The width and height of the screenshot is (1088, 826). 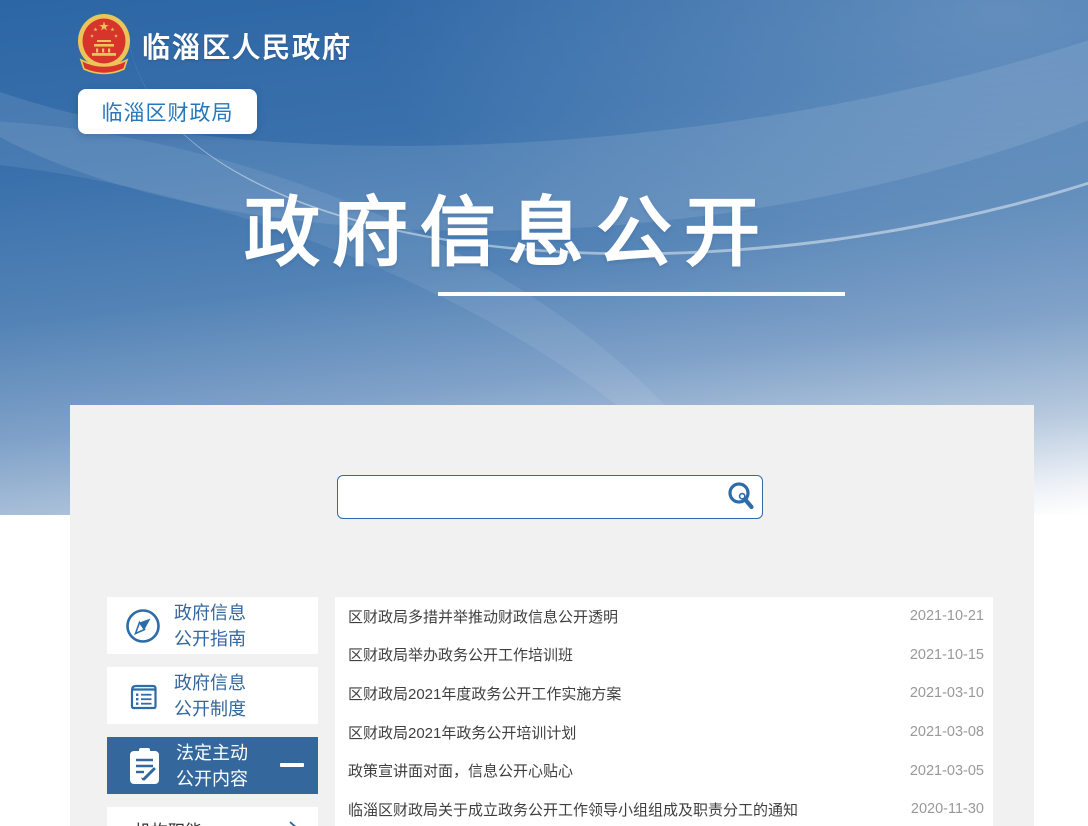 What do you see at coordinates (946, 732) in the screenshot?
I see `news-item-date: 2021-03-08` at bounding box center [946, 732].